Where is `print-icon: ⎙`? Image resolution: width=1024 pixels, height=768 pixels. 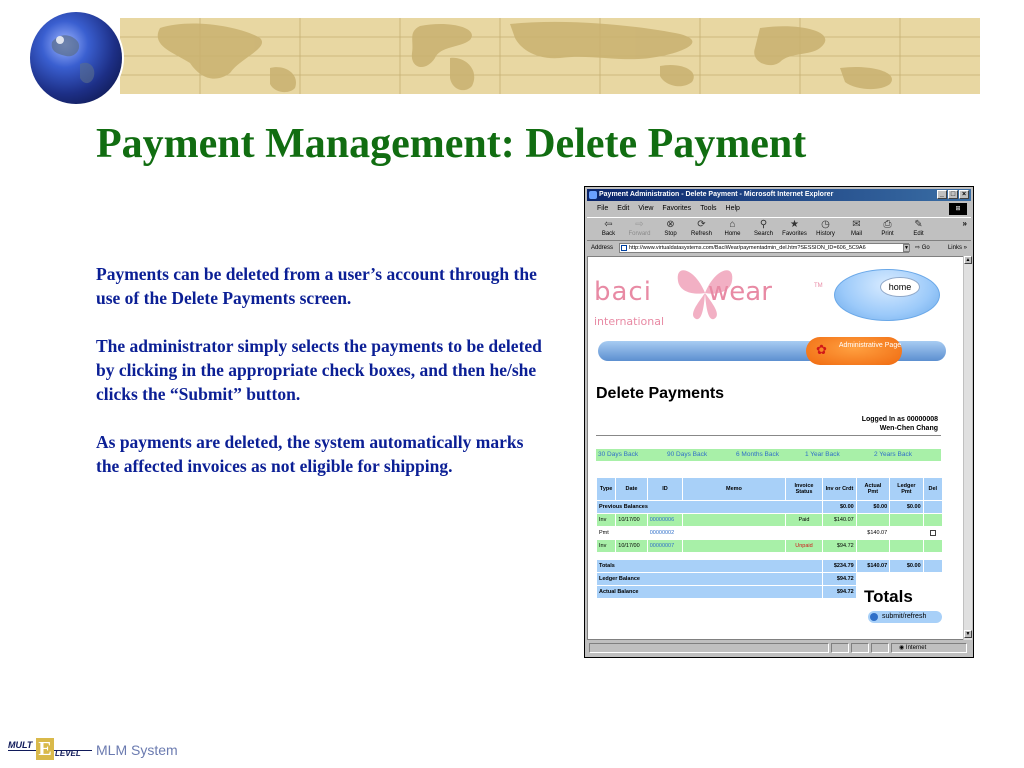
print-icon: ⎙ is located at coordinates (887, 224).